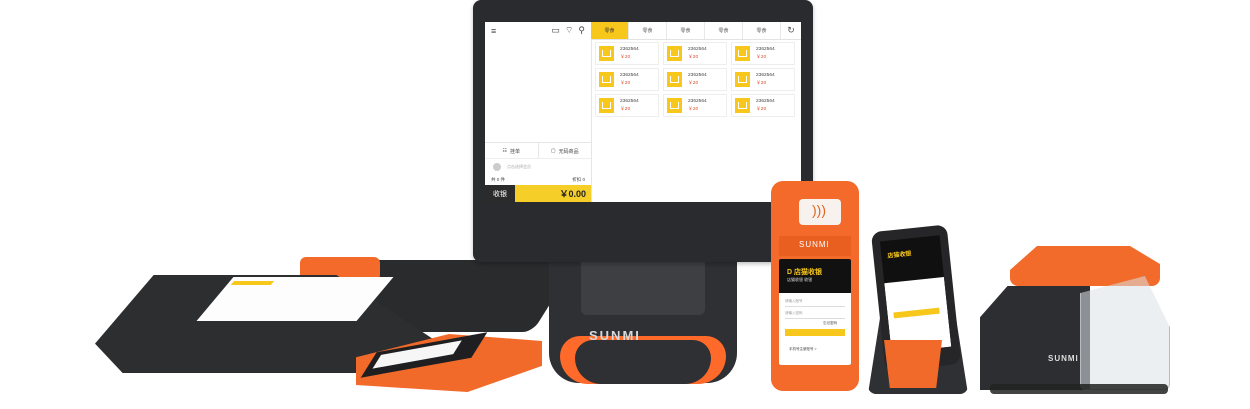  I want to click on pos-brand-logo: SUNMI, so click(615, 335).